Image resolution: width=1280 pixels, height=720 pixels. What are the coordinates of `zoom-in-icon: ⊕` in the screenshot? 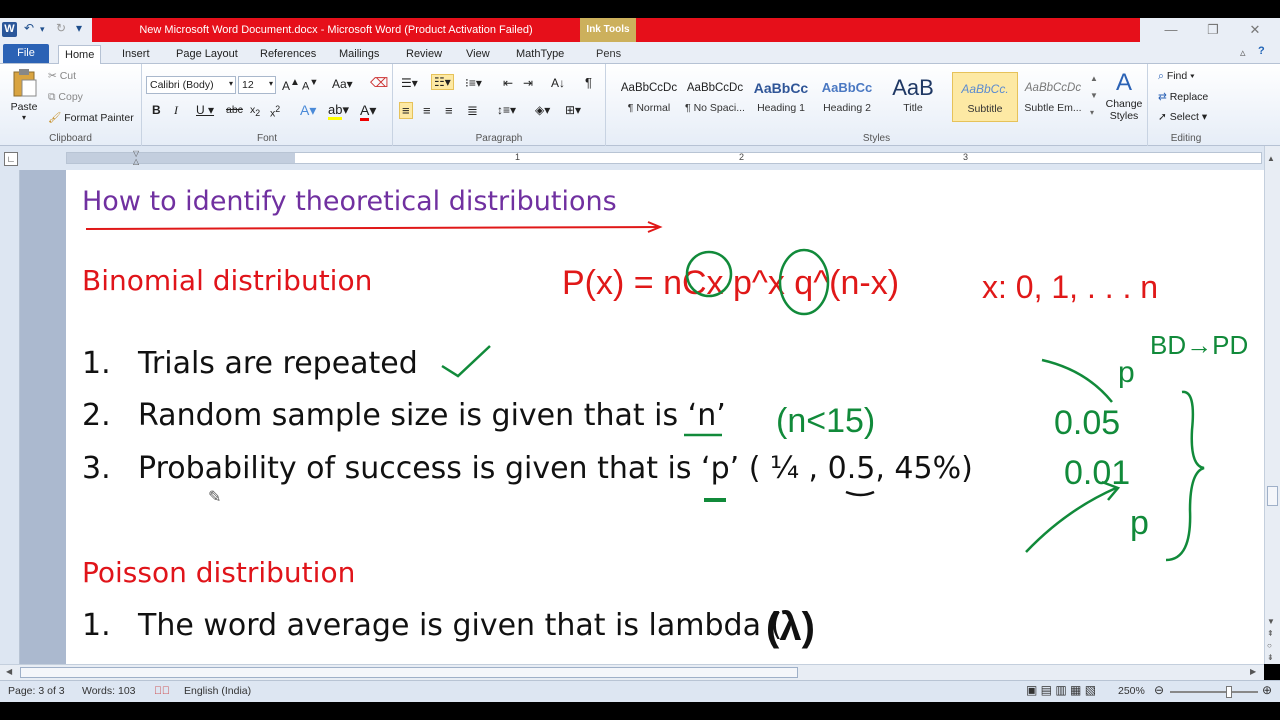 It's located at (1267, 690).